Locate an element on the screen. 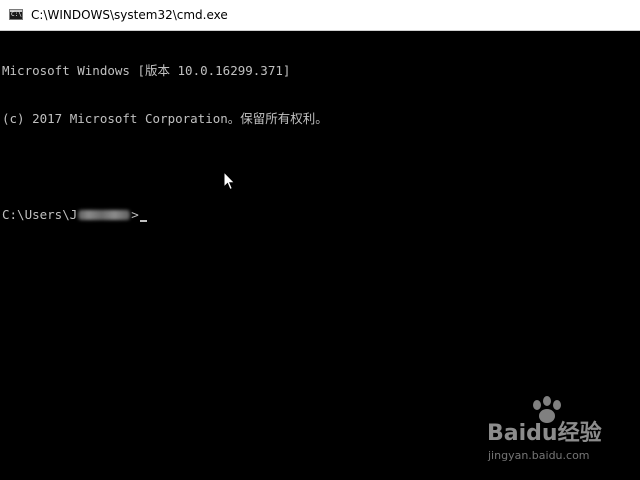  watermark-brand: Baidu经验 is located at coordinates (544, 433).